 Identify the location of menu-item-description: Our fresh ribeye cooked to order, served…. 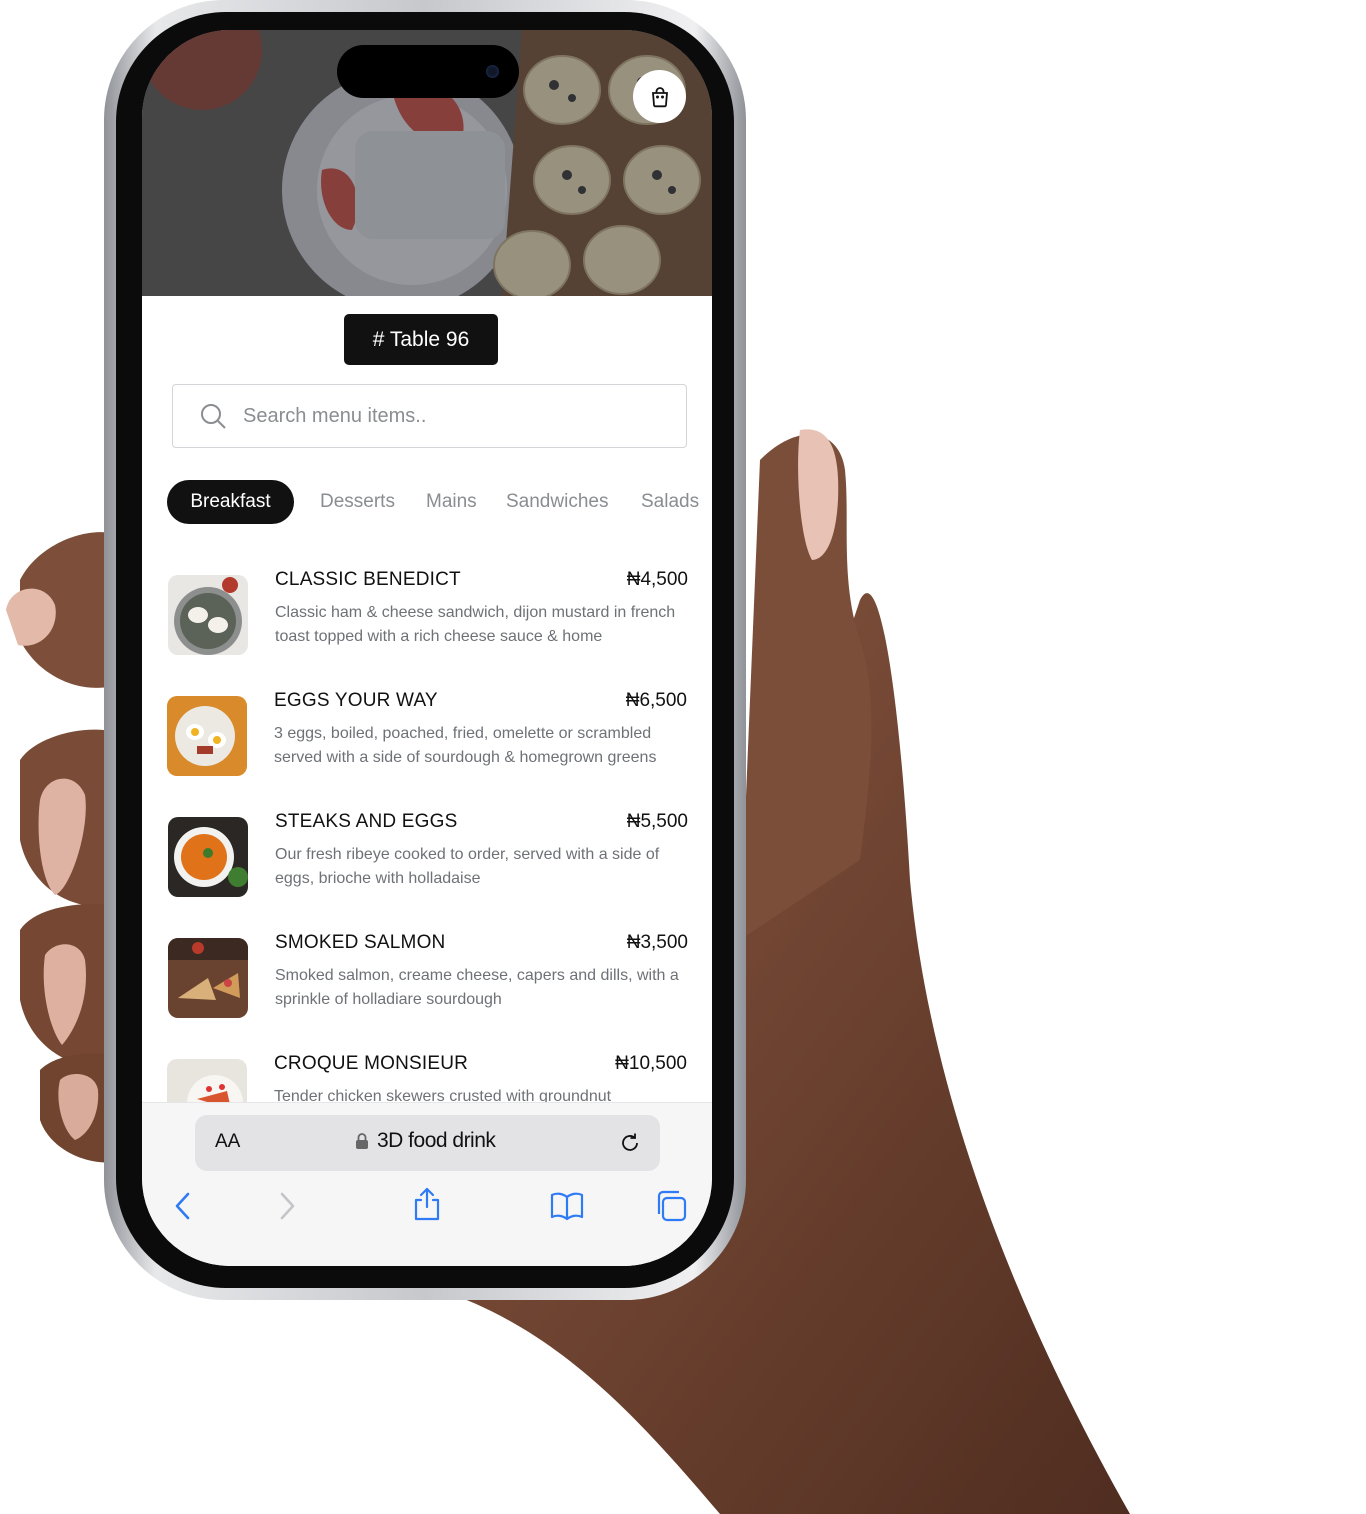
(467, 866).